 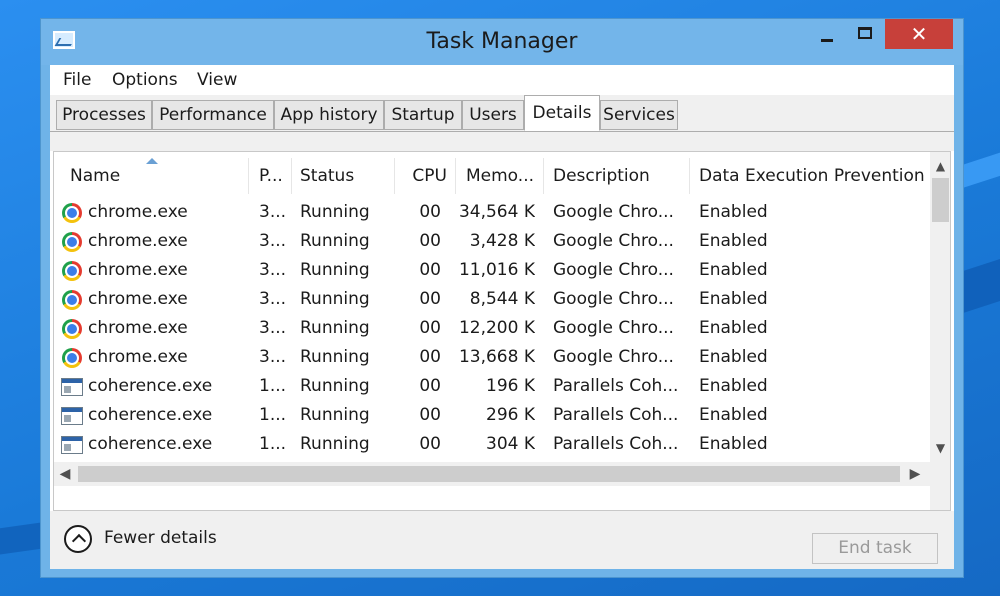 What do you see at coordinates (423, 115) in the screenshot?
I see `tab-startup: Startup` at bounding box center [423, 115].